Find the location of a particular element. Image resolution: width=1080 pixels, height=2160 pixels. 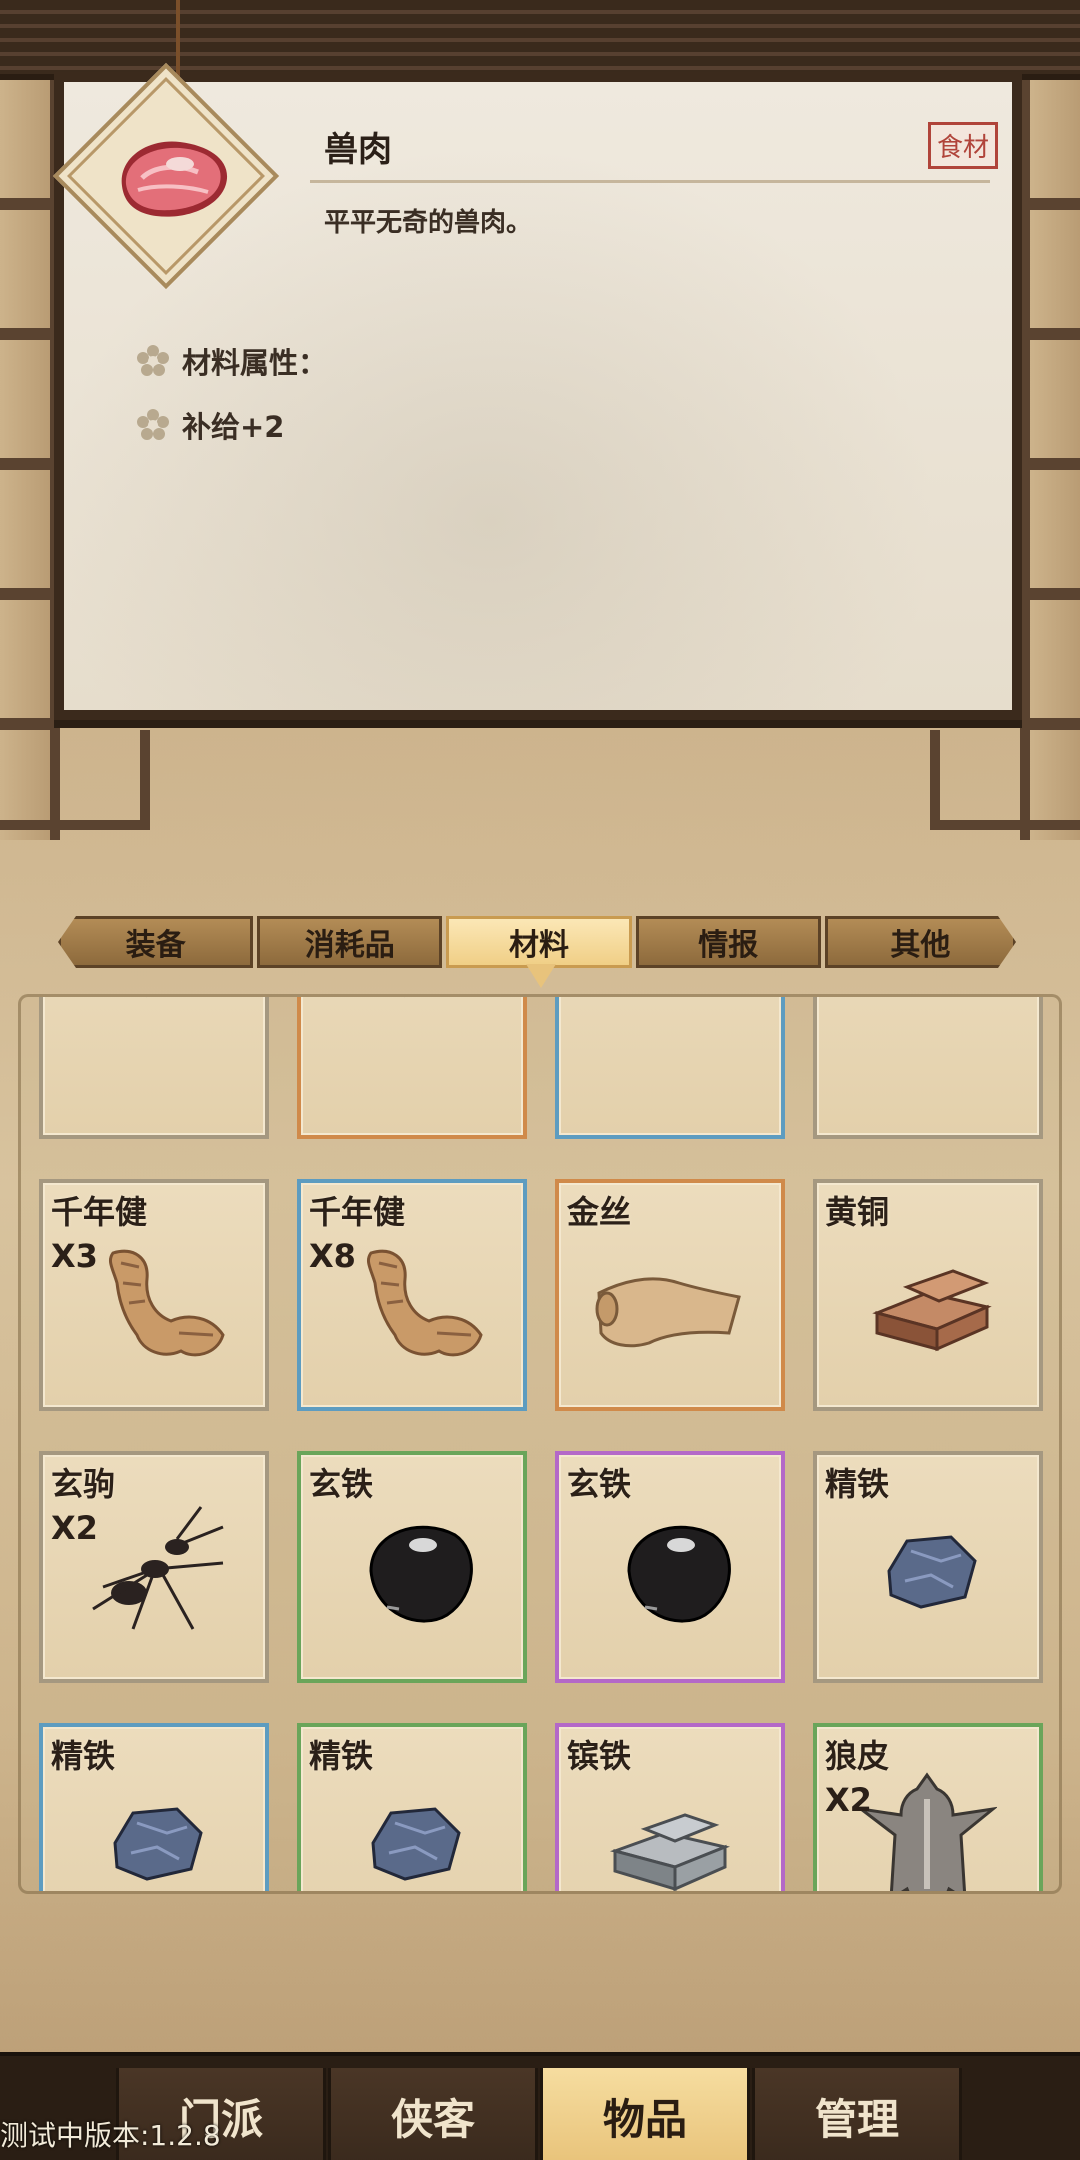

window-lattice-right is located at coordinates (1050, 460).